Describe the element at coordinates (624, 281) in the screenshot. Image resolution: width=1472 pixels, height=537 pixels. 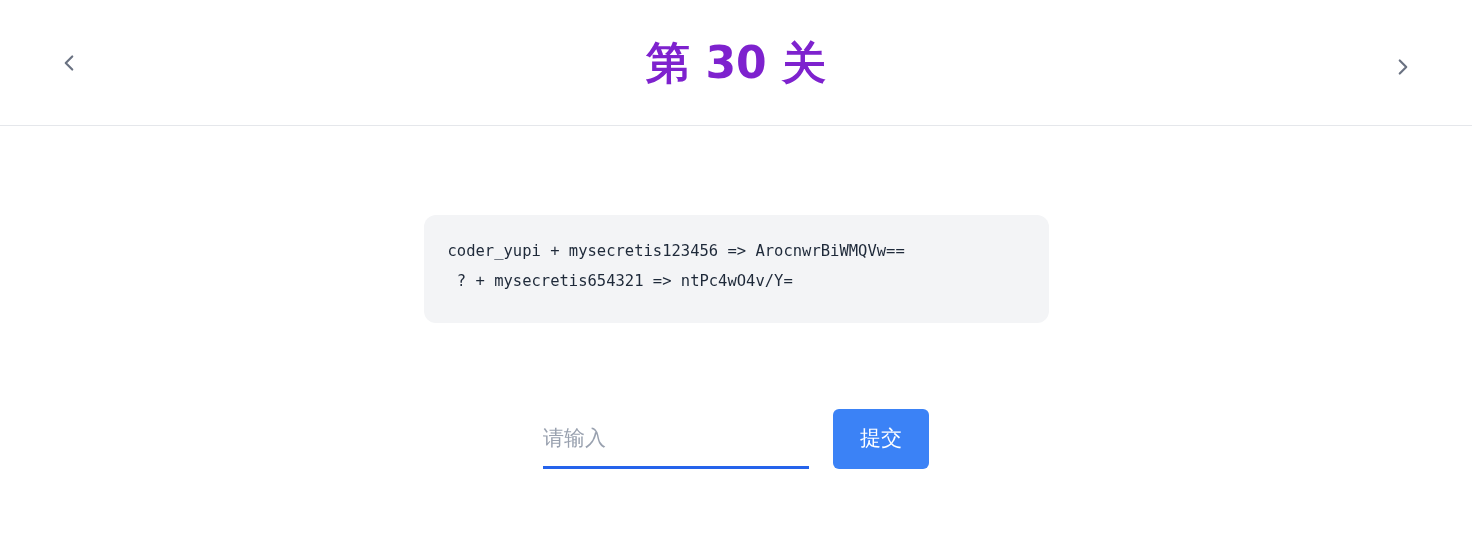
I see `code-line: ? + mysecretis654321 => ntPc4wO4v/Y=` at that location.